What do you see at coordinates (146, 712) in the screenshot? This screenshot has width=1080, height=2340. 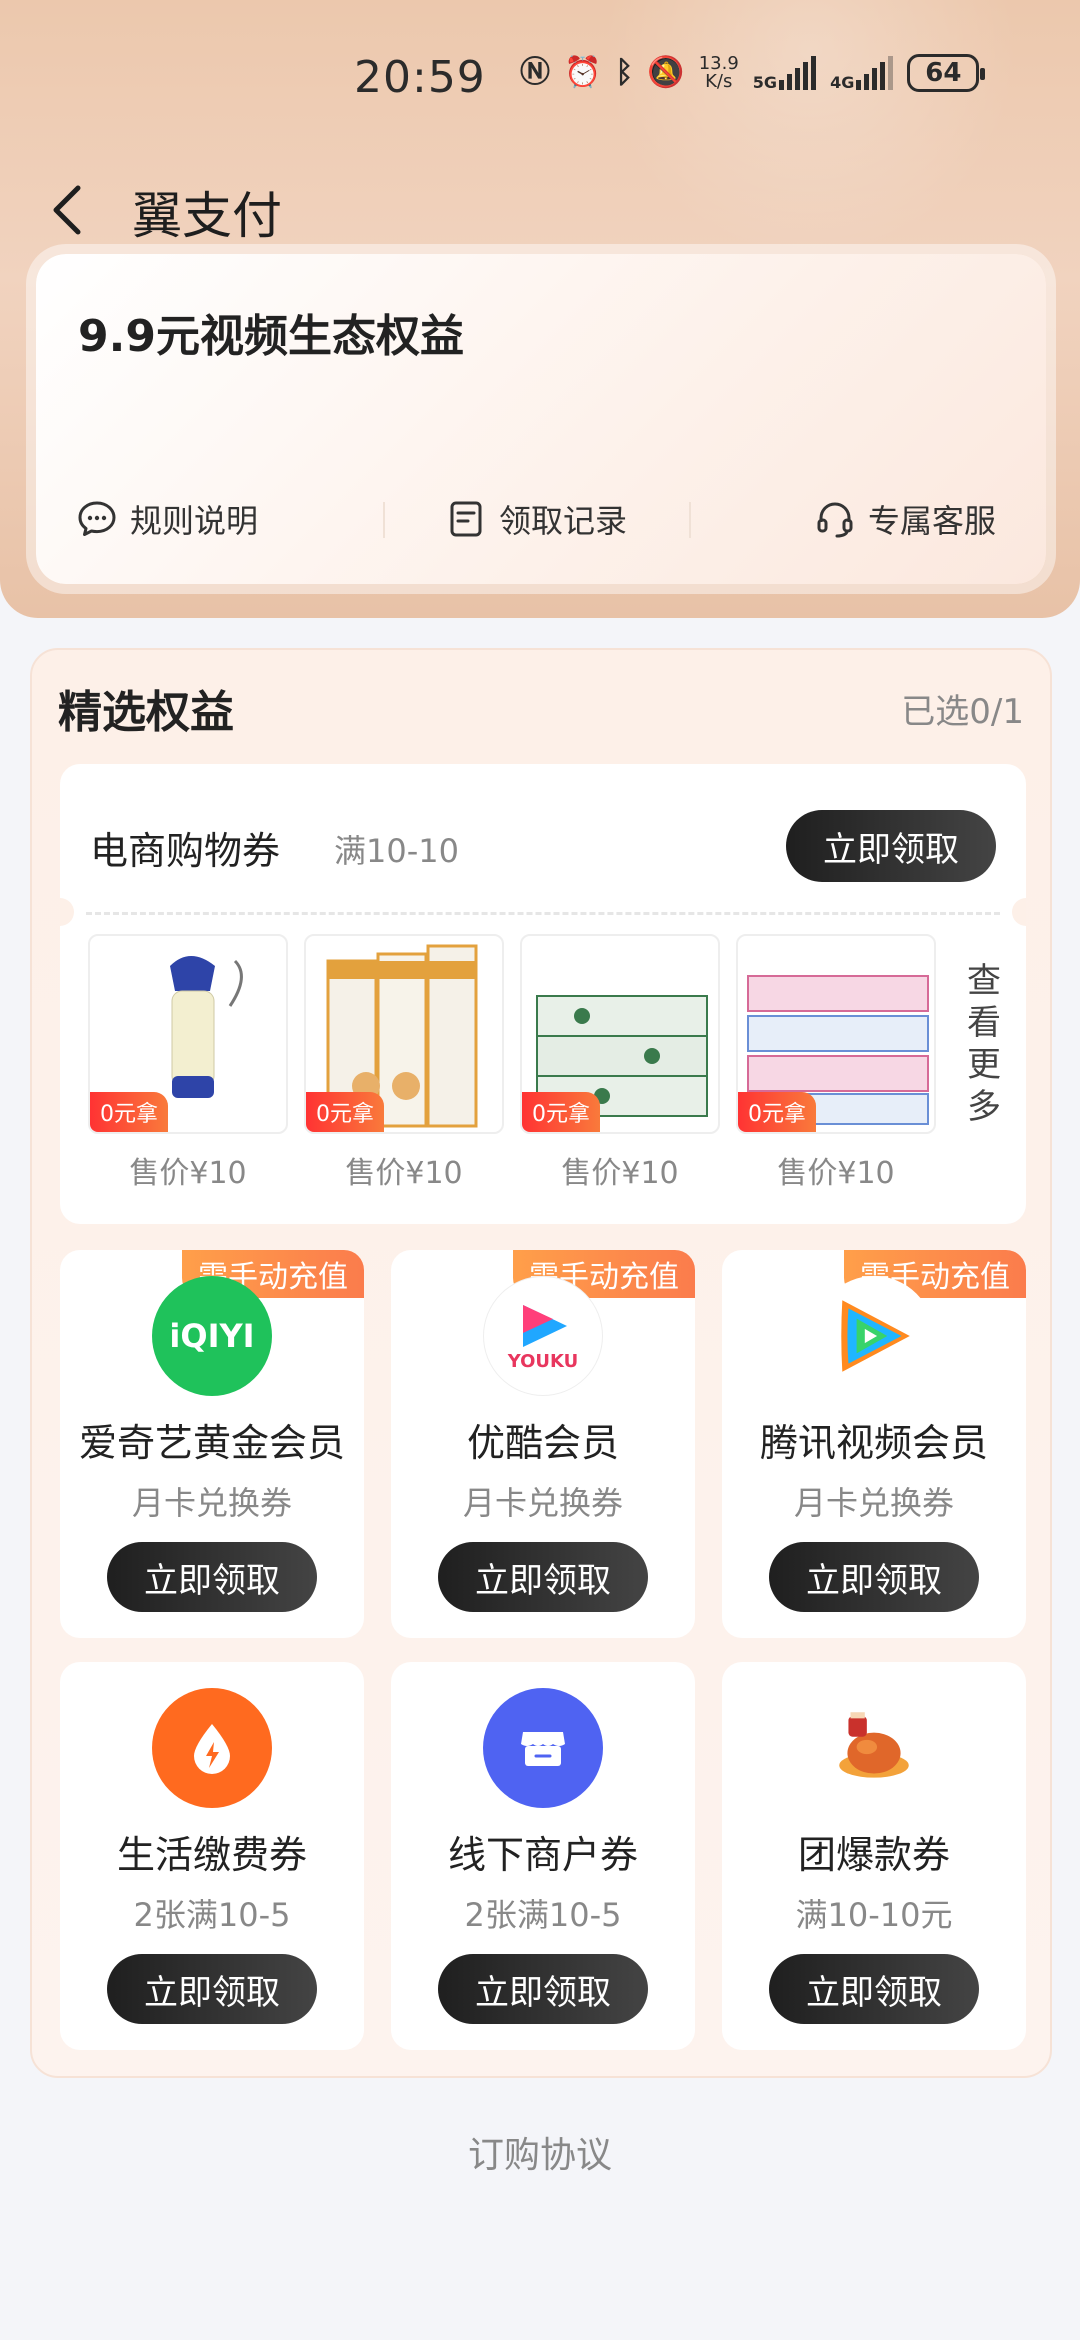 I see `section-title: 精选权益` at bounding box center [146, 712].